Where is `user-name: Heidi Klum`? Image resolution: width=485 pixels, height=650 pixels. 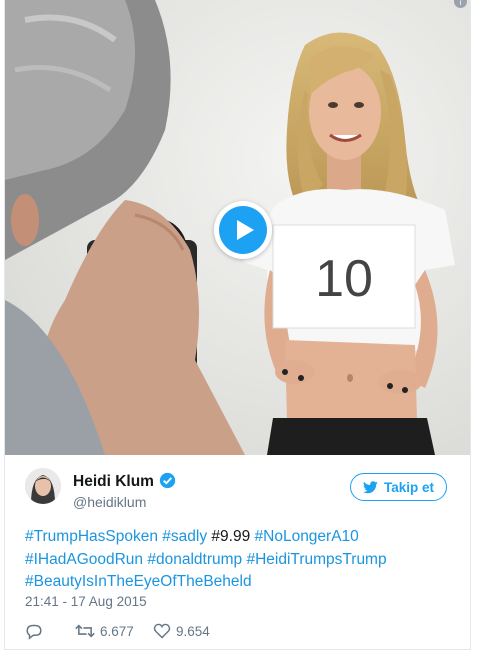
user-name: Heidi Klum is located at coordinates (113, 482).